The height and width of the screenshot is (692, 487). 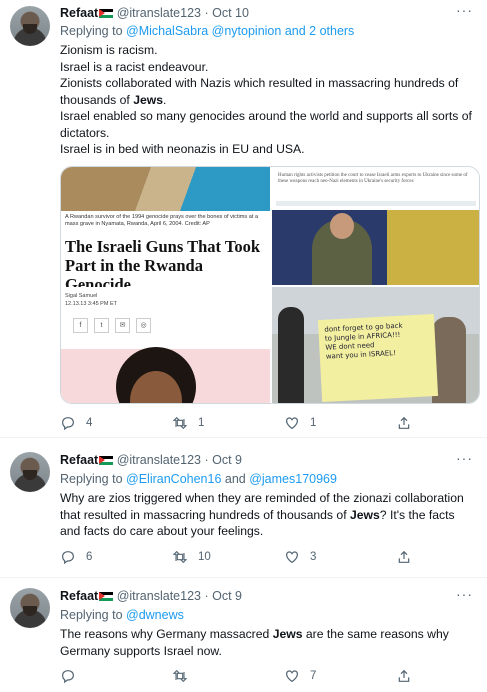 I want to click on reply-button: 4, so click(x=76, y=423).